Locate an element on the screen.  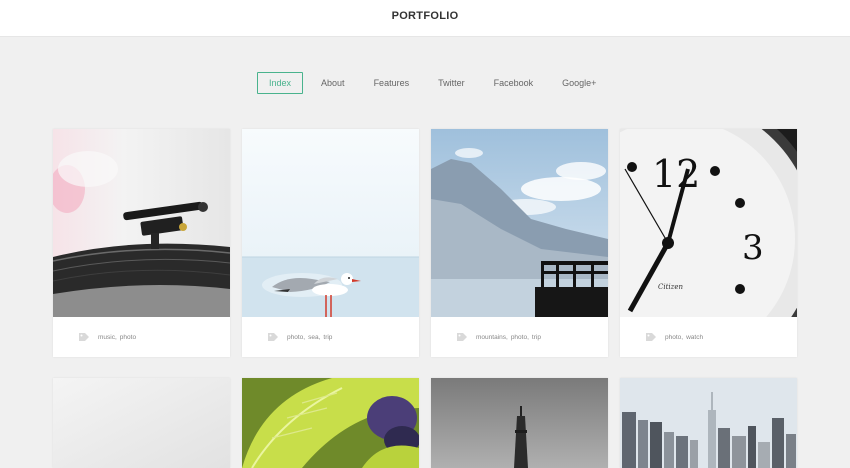
tag-list: mountains, photo, trip is located at coordinates (508, 337).